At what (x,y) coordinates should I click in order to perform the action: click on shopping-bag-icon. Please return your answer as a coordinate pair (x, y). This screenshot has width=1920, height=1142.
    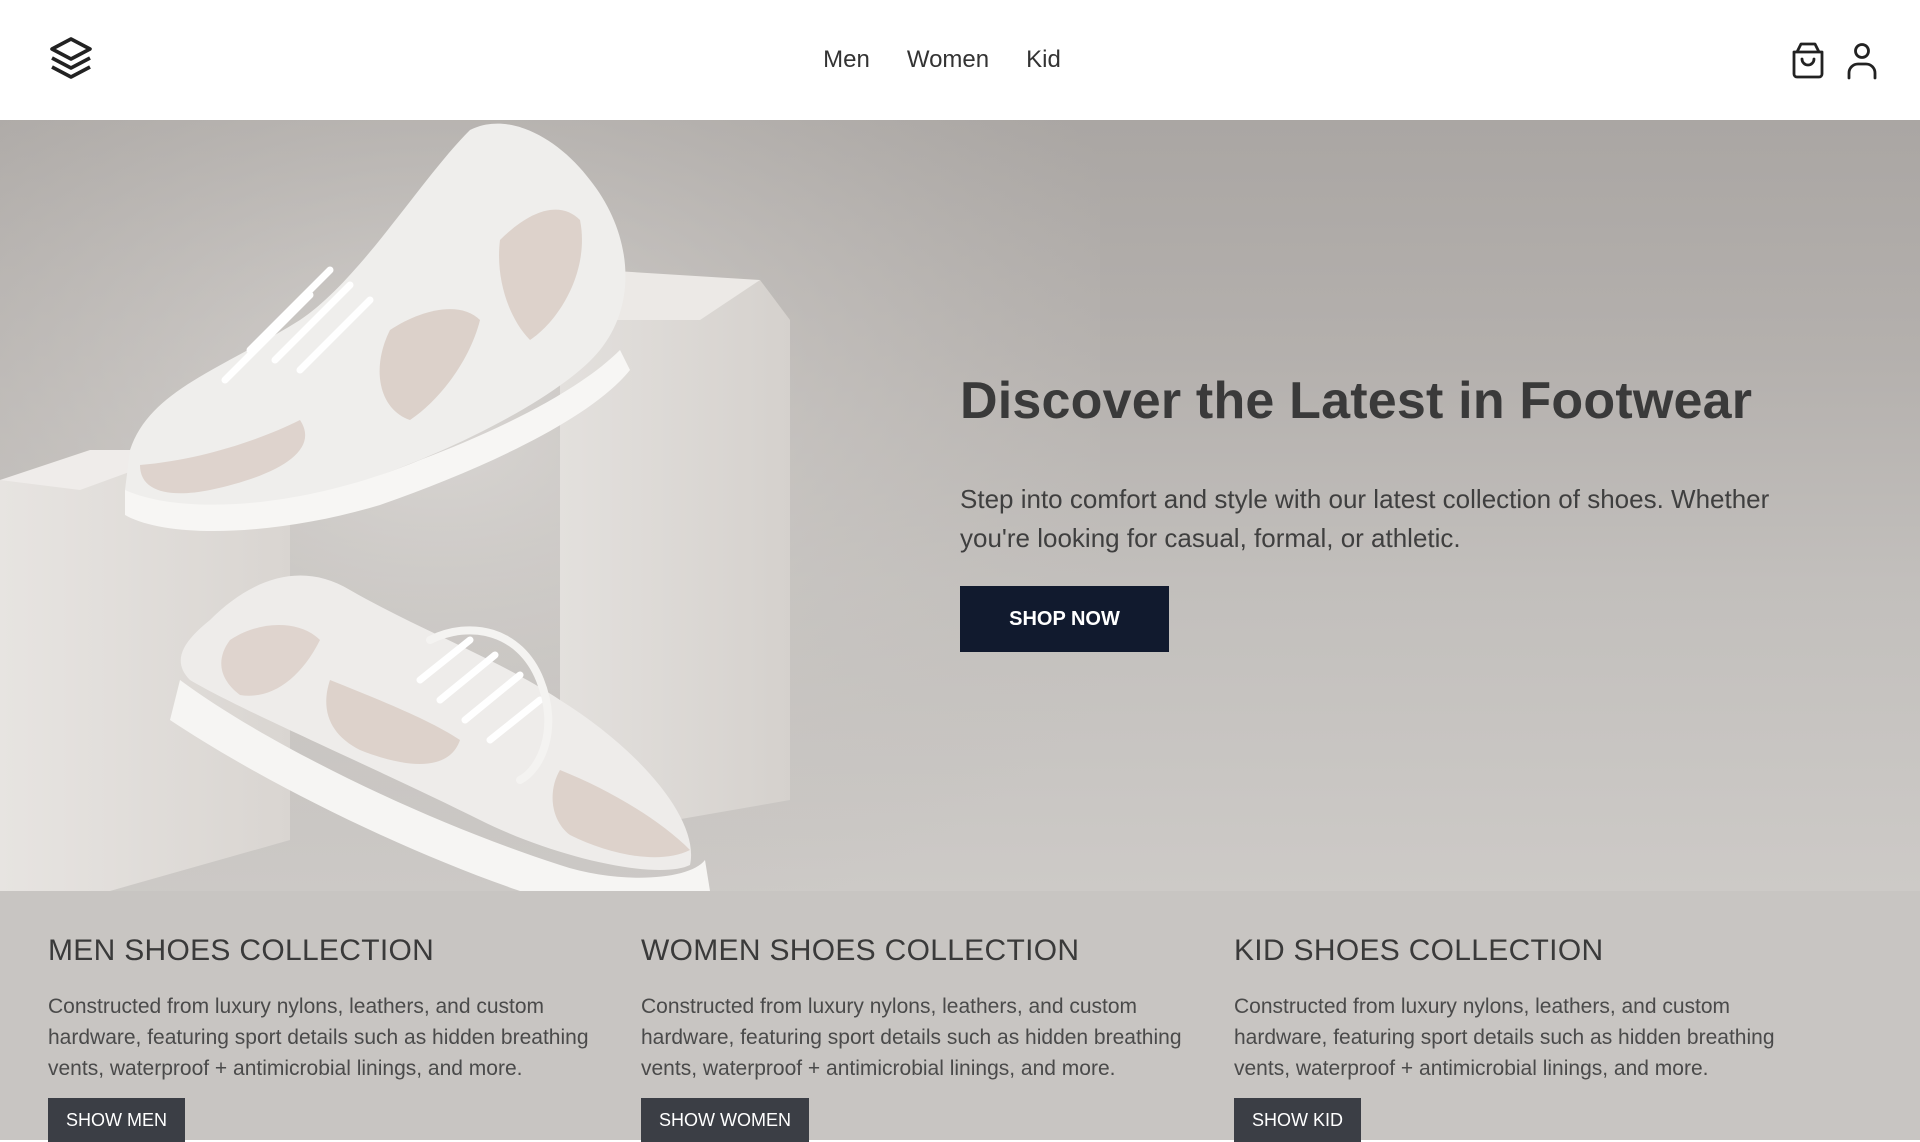
    Looking at the image, I should click on (1808, 60).